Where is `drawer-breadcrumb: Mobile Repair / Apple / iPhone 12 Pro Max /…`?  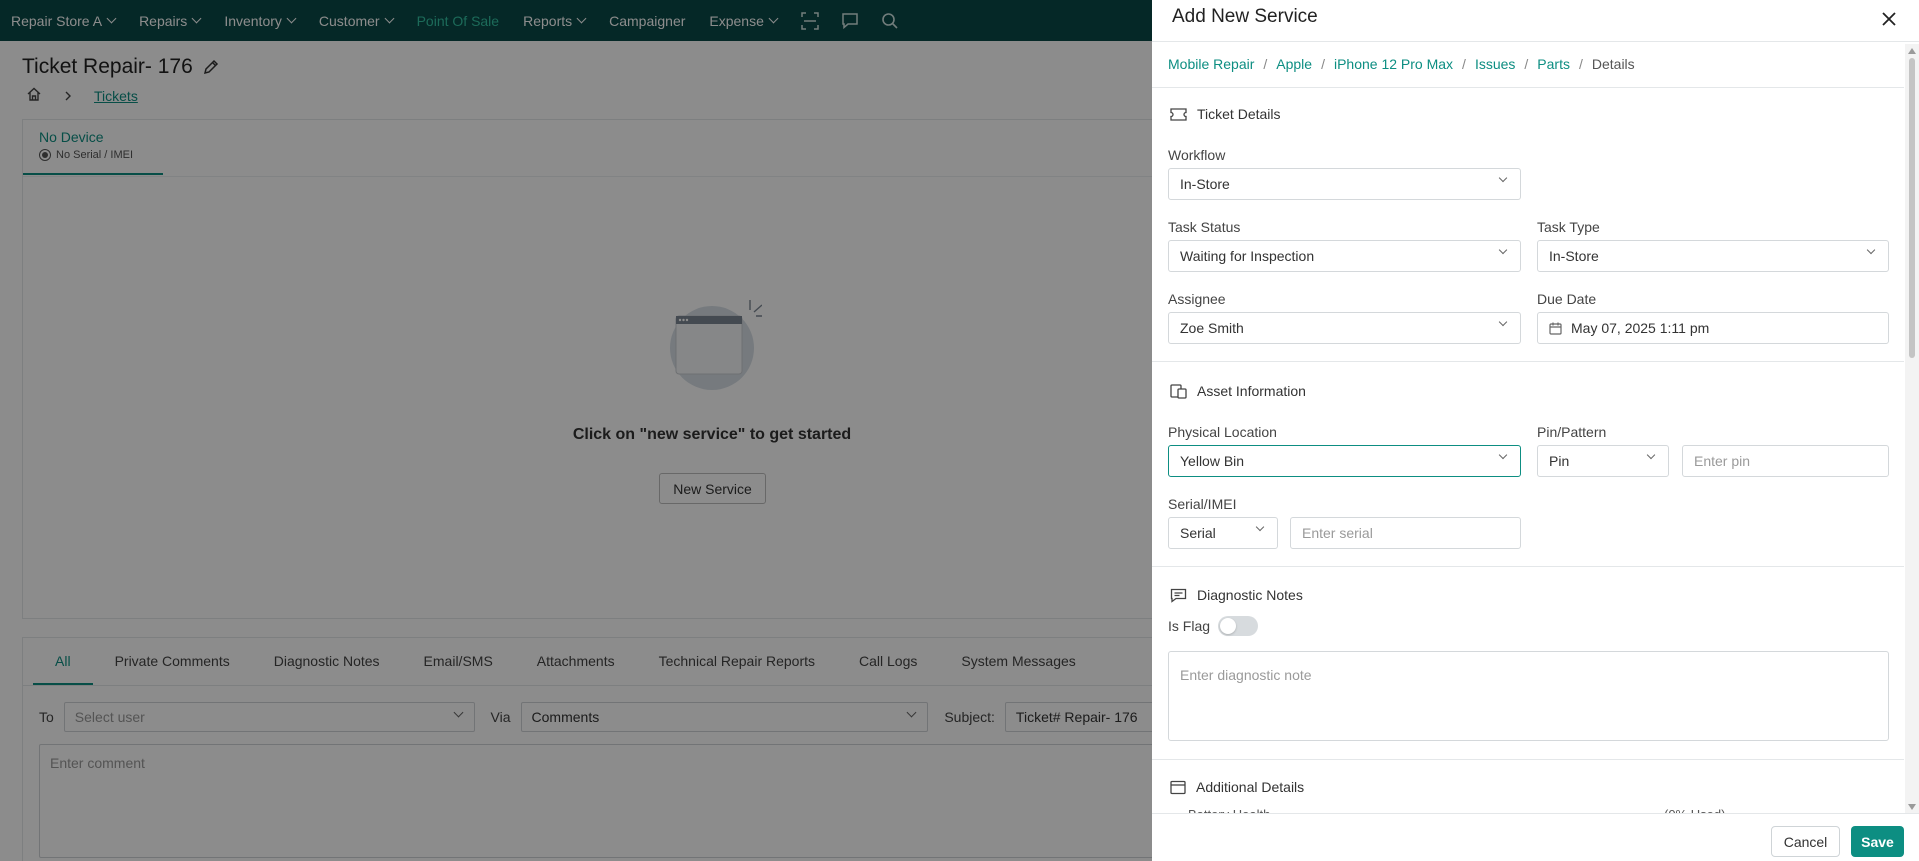
drawer-breadcrumb: Mobile Repair / Apple / iPhone 12 Pro Max /… is located at coordinates (1401, 64).